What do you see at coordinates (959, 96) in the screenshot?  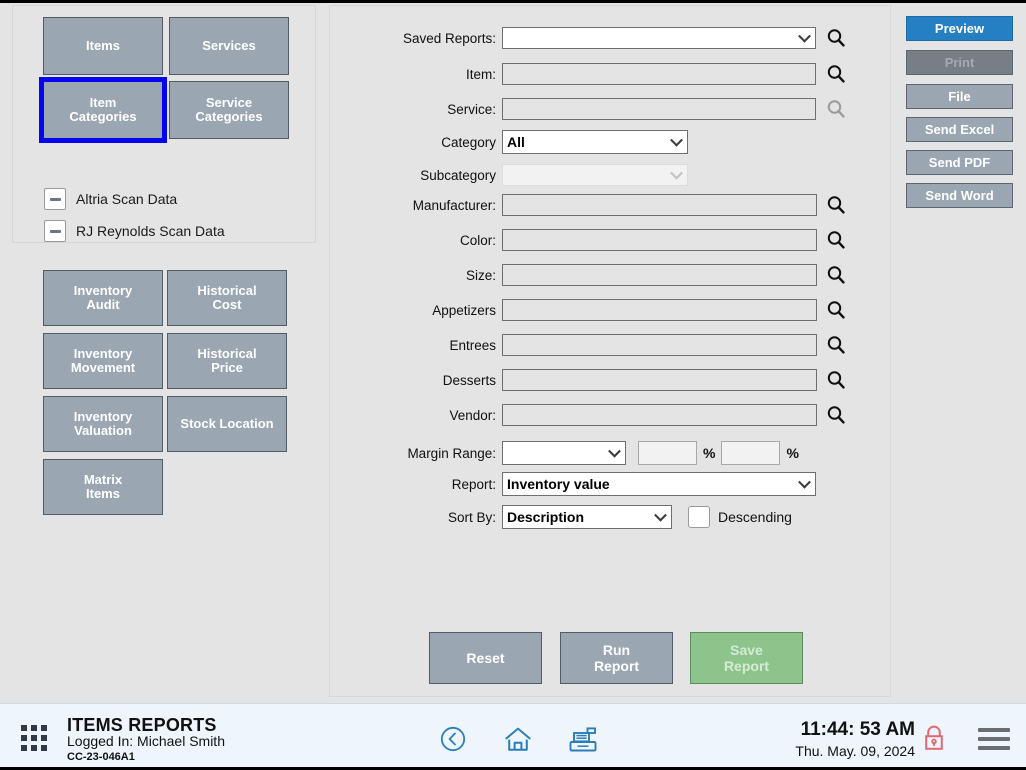 I see `file-button: File` at bounding box center [959, 96].